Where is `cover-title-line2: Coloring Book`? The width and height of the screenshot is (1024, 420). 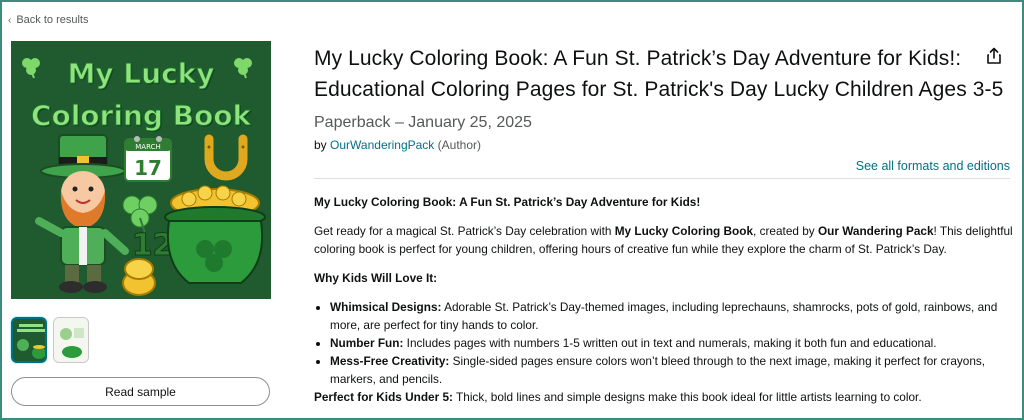 cover-title-line2: Coloring Book is located at coordinates (141, 116).